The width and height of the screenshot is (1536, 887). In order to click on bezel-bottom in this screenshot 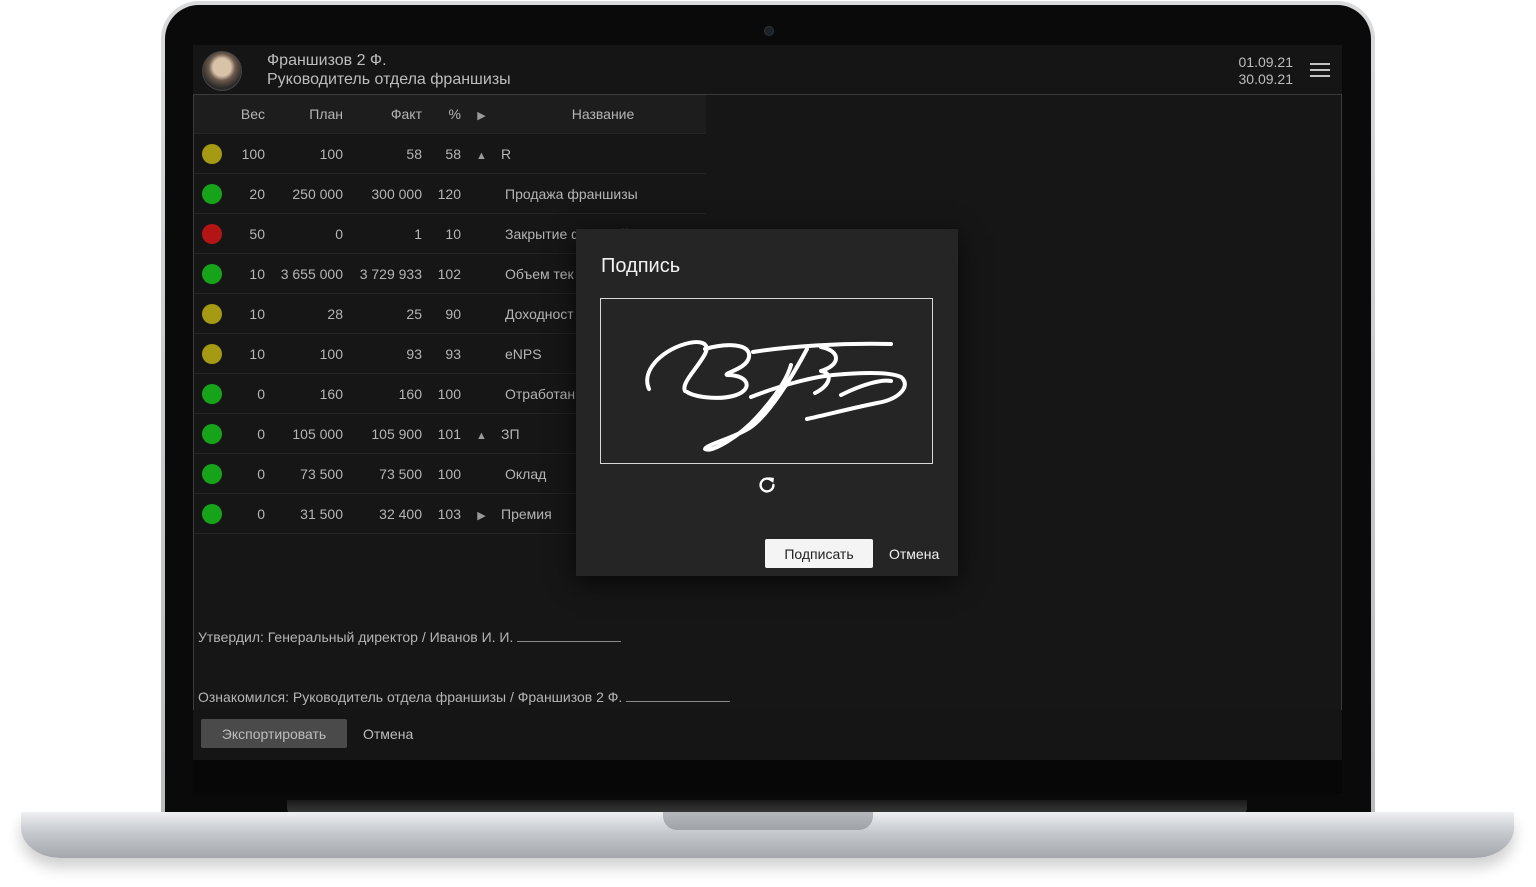, I will do `click(767, 777)`.